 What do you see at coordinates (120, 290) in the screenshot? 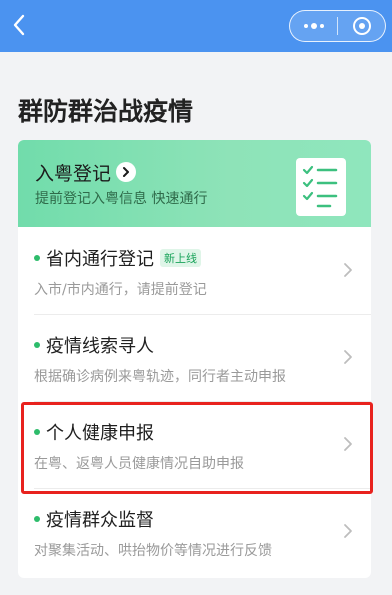
I see `item-desc: 入市/市内通行，请提前登记` at bounding box center [120, 290].